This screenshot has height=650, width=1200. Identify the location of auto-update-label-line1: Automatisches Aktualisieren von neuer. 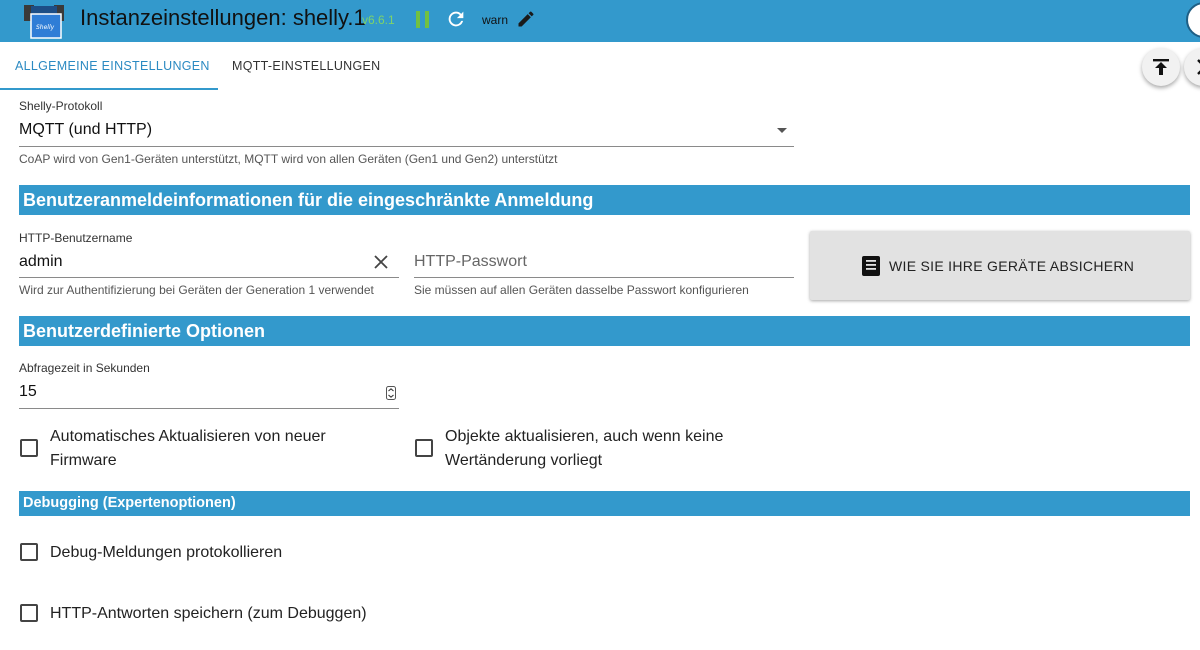
(188, 436).